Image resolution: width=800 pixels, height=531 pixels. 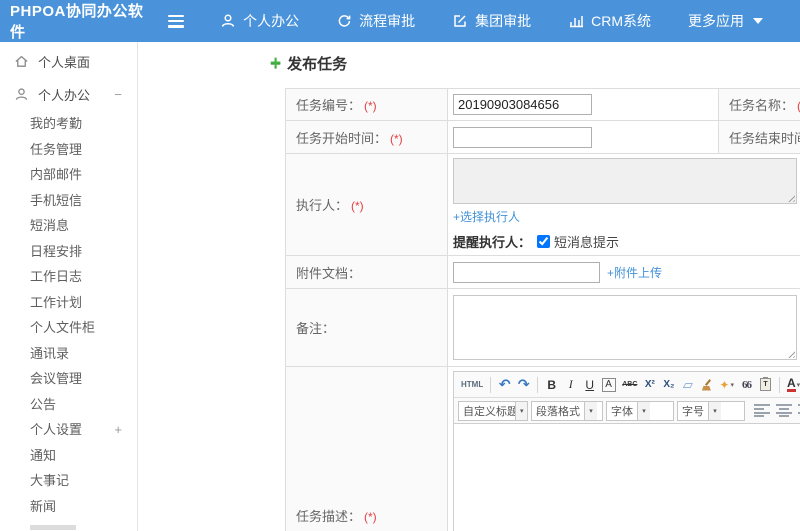 I want to click on collapse-icon: −, so click(x=118, y=94).